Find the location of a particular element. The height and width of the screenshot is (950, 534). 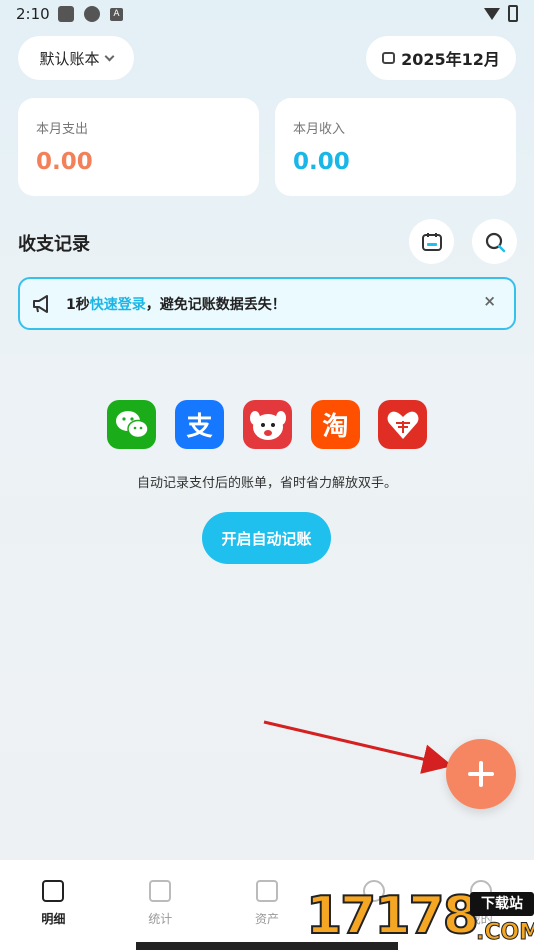

annotation-arrow-icon is located at coordinates (358, 747).